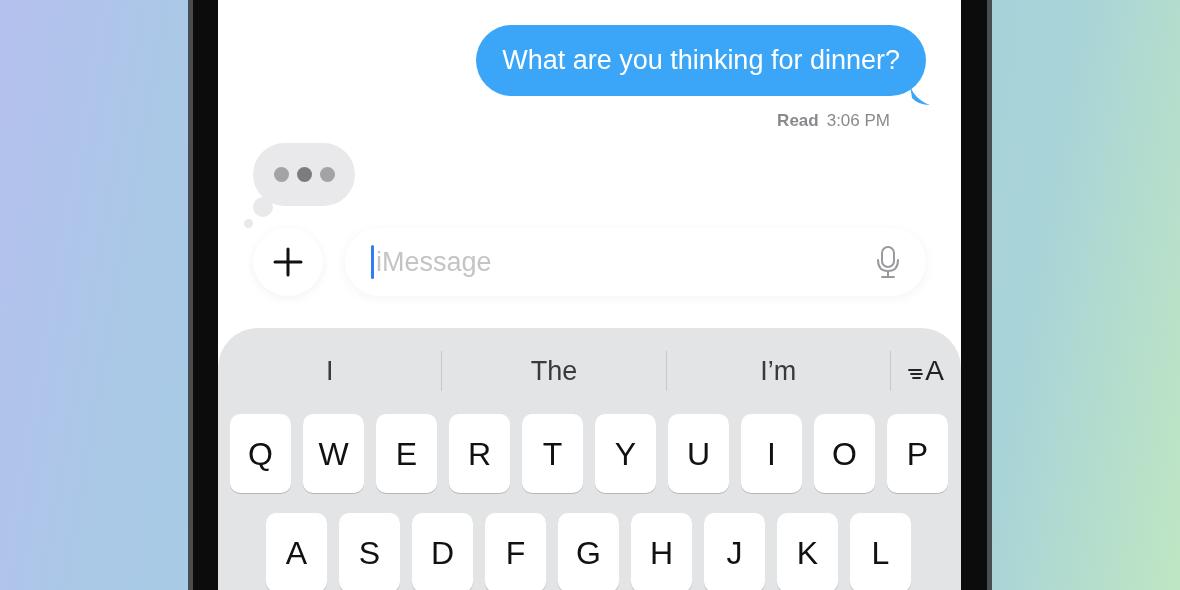  What do you see at coordinates (515, 551) in the screenshot?
I see `keyboard-key: F` at bounding box center [515, 551].